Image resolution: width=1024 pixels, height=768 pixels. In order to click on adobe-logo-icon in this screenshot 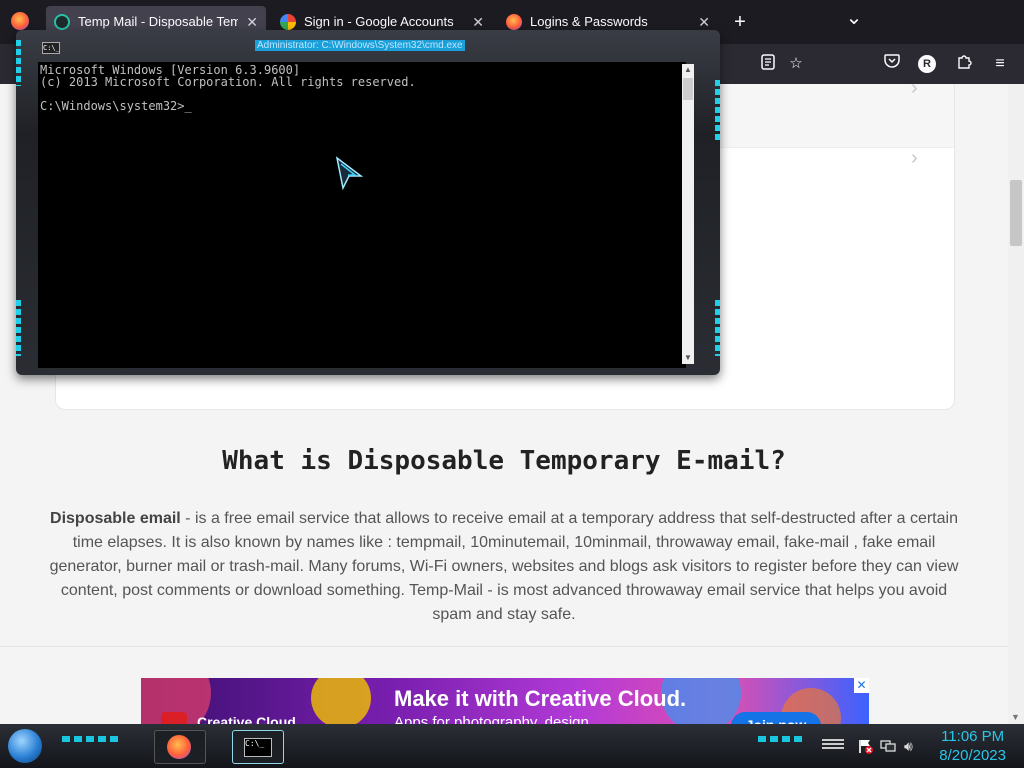, I will do `click(174, 718)`.